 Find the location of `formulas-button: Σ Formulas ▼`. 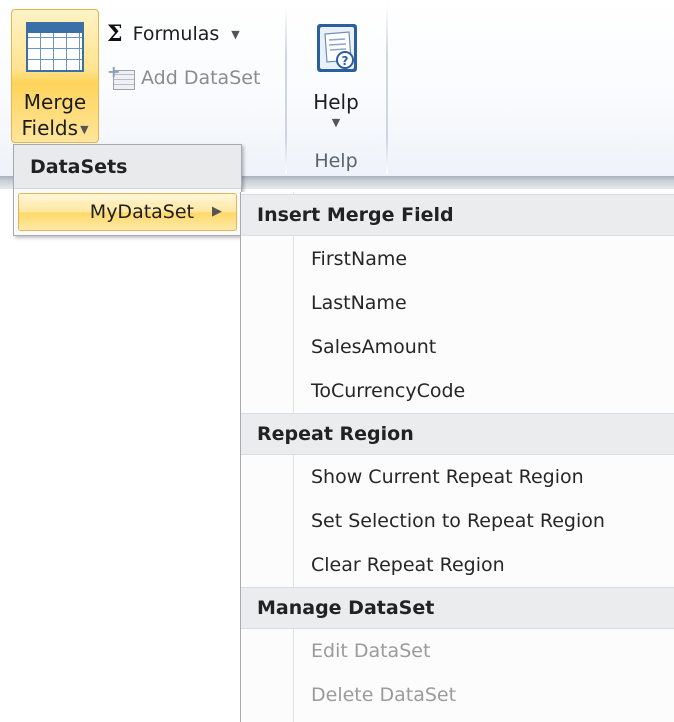

formulas-button: Σ Formulas ▼ is located at coordinates (173, 34).